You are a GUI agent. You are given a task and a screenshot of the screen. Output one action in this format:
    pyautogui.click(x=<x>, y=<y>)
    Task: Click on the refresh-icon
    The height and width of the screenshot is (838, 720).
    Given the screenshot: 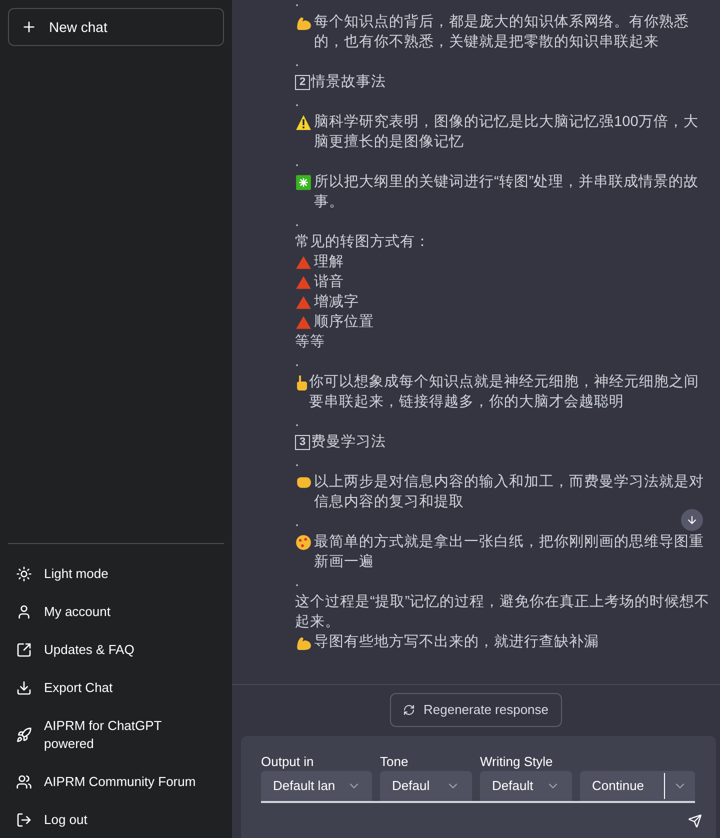 What is the action you would take?
    pyautogui.click(x=409, y=710)
    